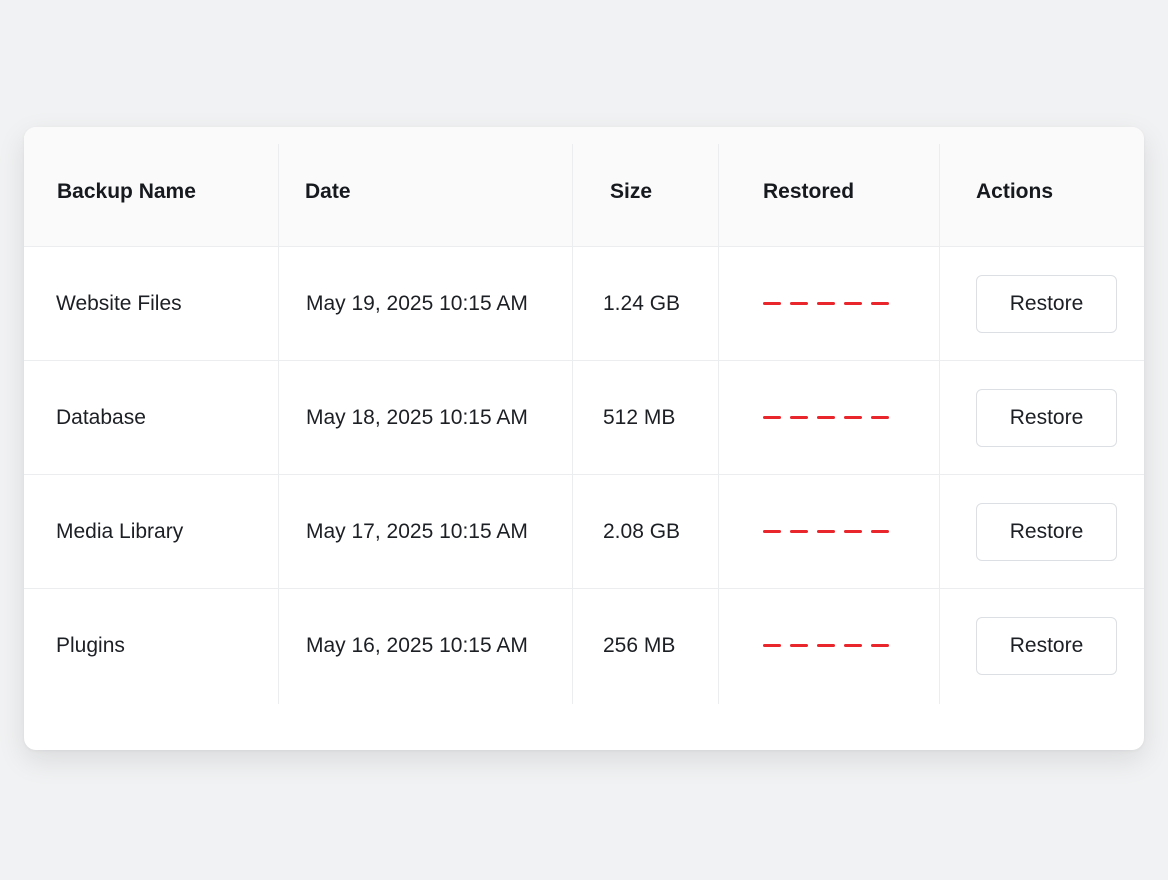 Image resolution: width=1168 pixels, height=880 pixels. What do you see at coordinates (809, 191) in the screenshot?
I see `header-restored: Restored` at bounding box center [809, 191].